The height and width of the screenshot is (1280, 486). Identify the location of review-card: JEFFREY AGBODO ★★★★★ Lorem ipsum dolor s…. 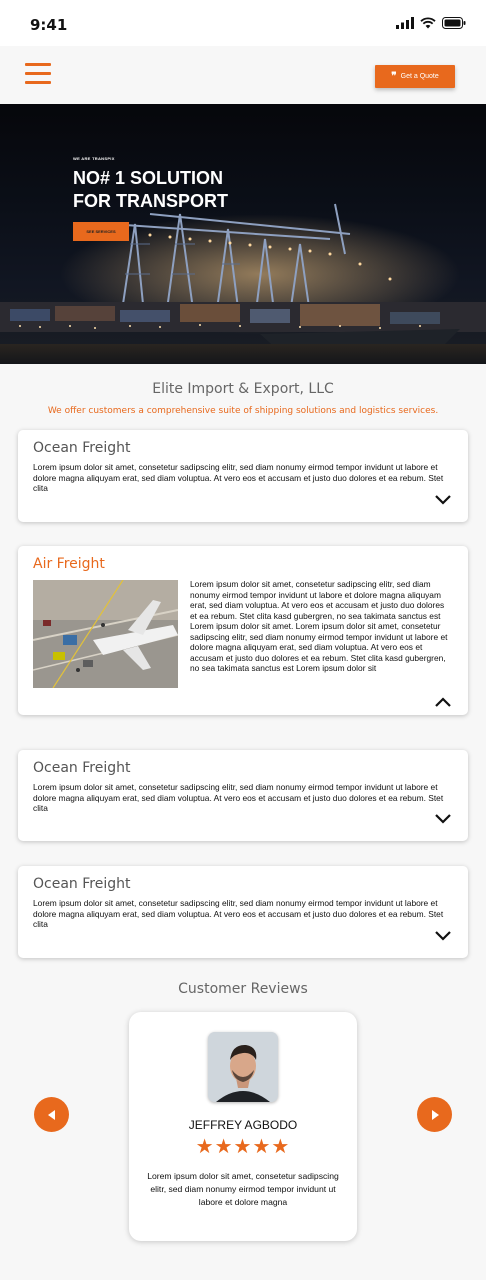
(243, 1126).